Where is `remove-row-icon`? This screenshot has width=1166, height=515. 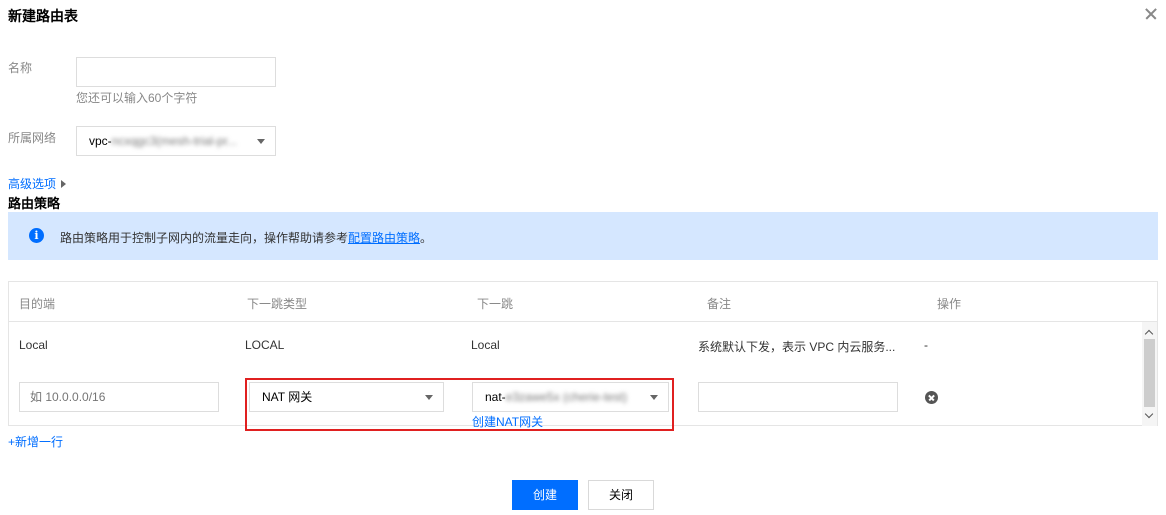
remove-row-icon is located at coordinates (931, 397).